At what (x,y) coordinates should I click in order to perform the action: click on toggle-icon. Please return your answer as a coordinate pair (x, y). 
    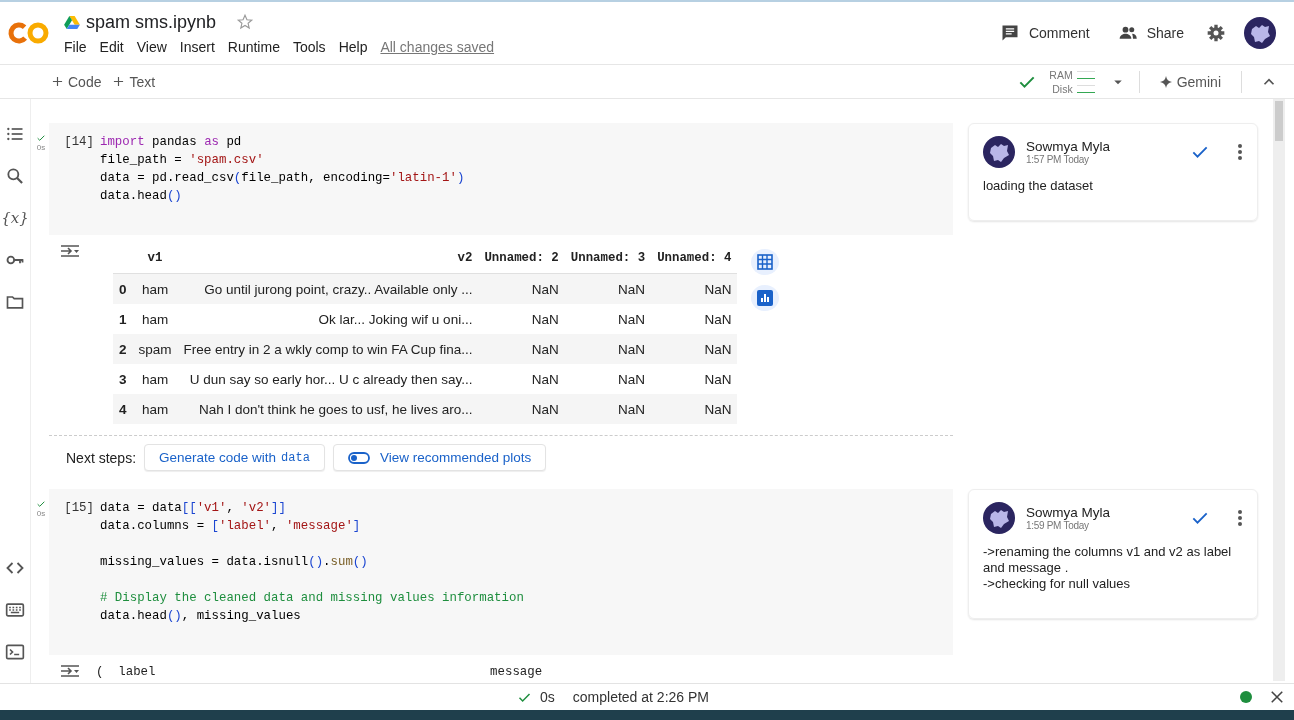
    Looking at the image, I should click on (358, 457).